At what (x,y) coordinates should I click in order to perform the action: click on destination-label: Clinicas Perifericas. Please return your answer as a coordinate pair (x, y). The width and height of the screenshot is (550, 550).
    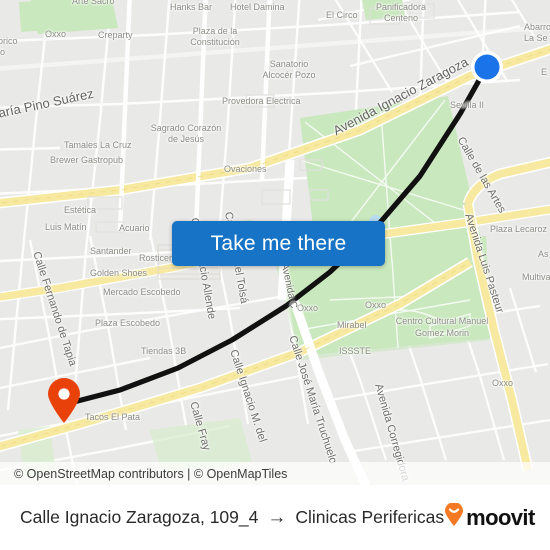
    Looking at the image, I should click on (370, 517).